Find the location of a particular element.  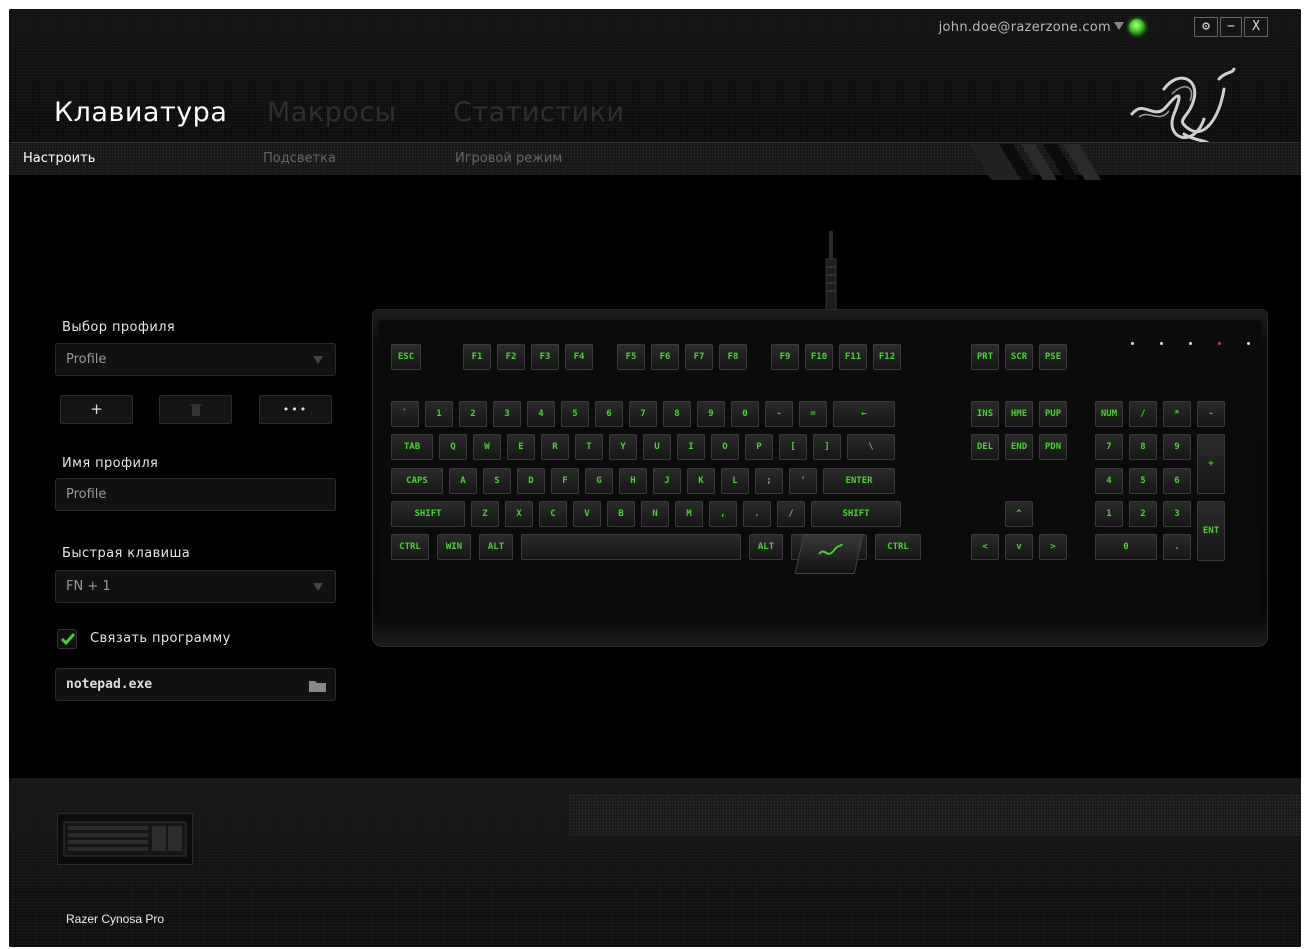

key-sym: ; is located at coordinates (769, 481).